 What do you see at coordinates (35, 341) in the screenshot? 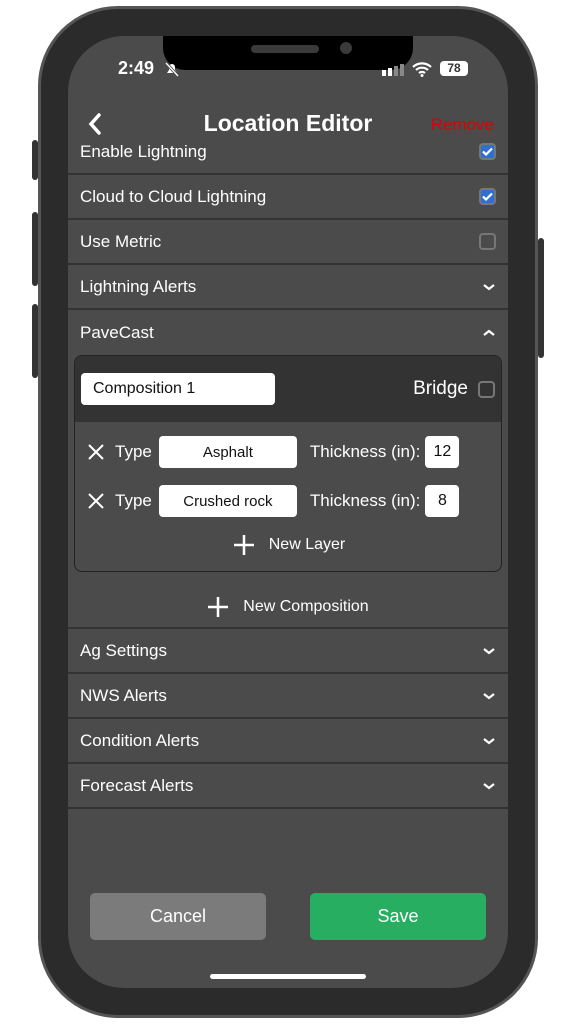
I see `volume-down` at bounding box center [35, 341].